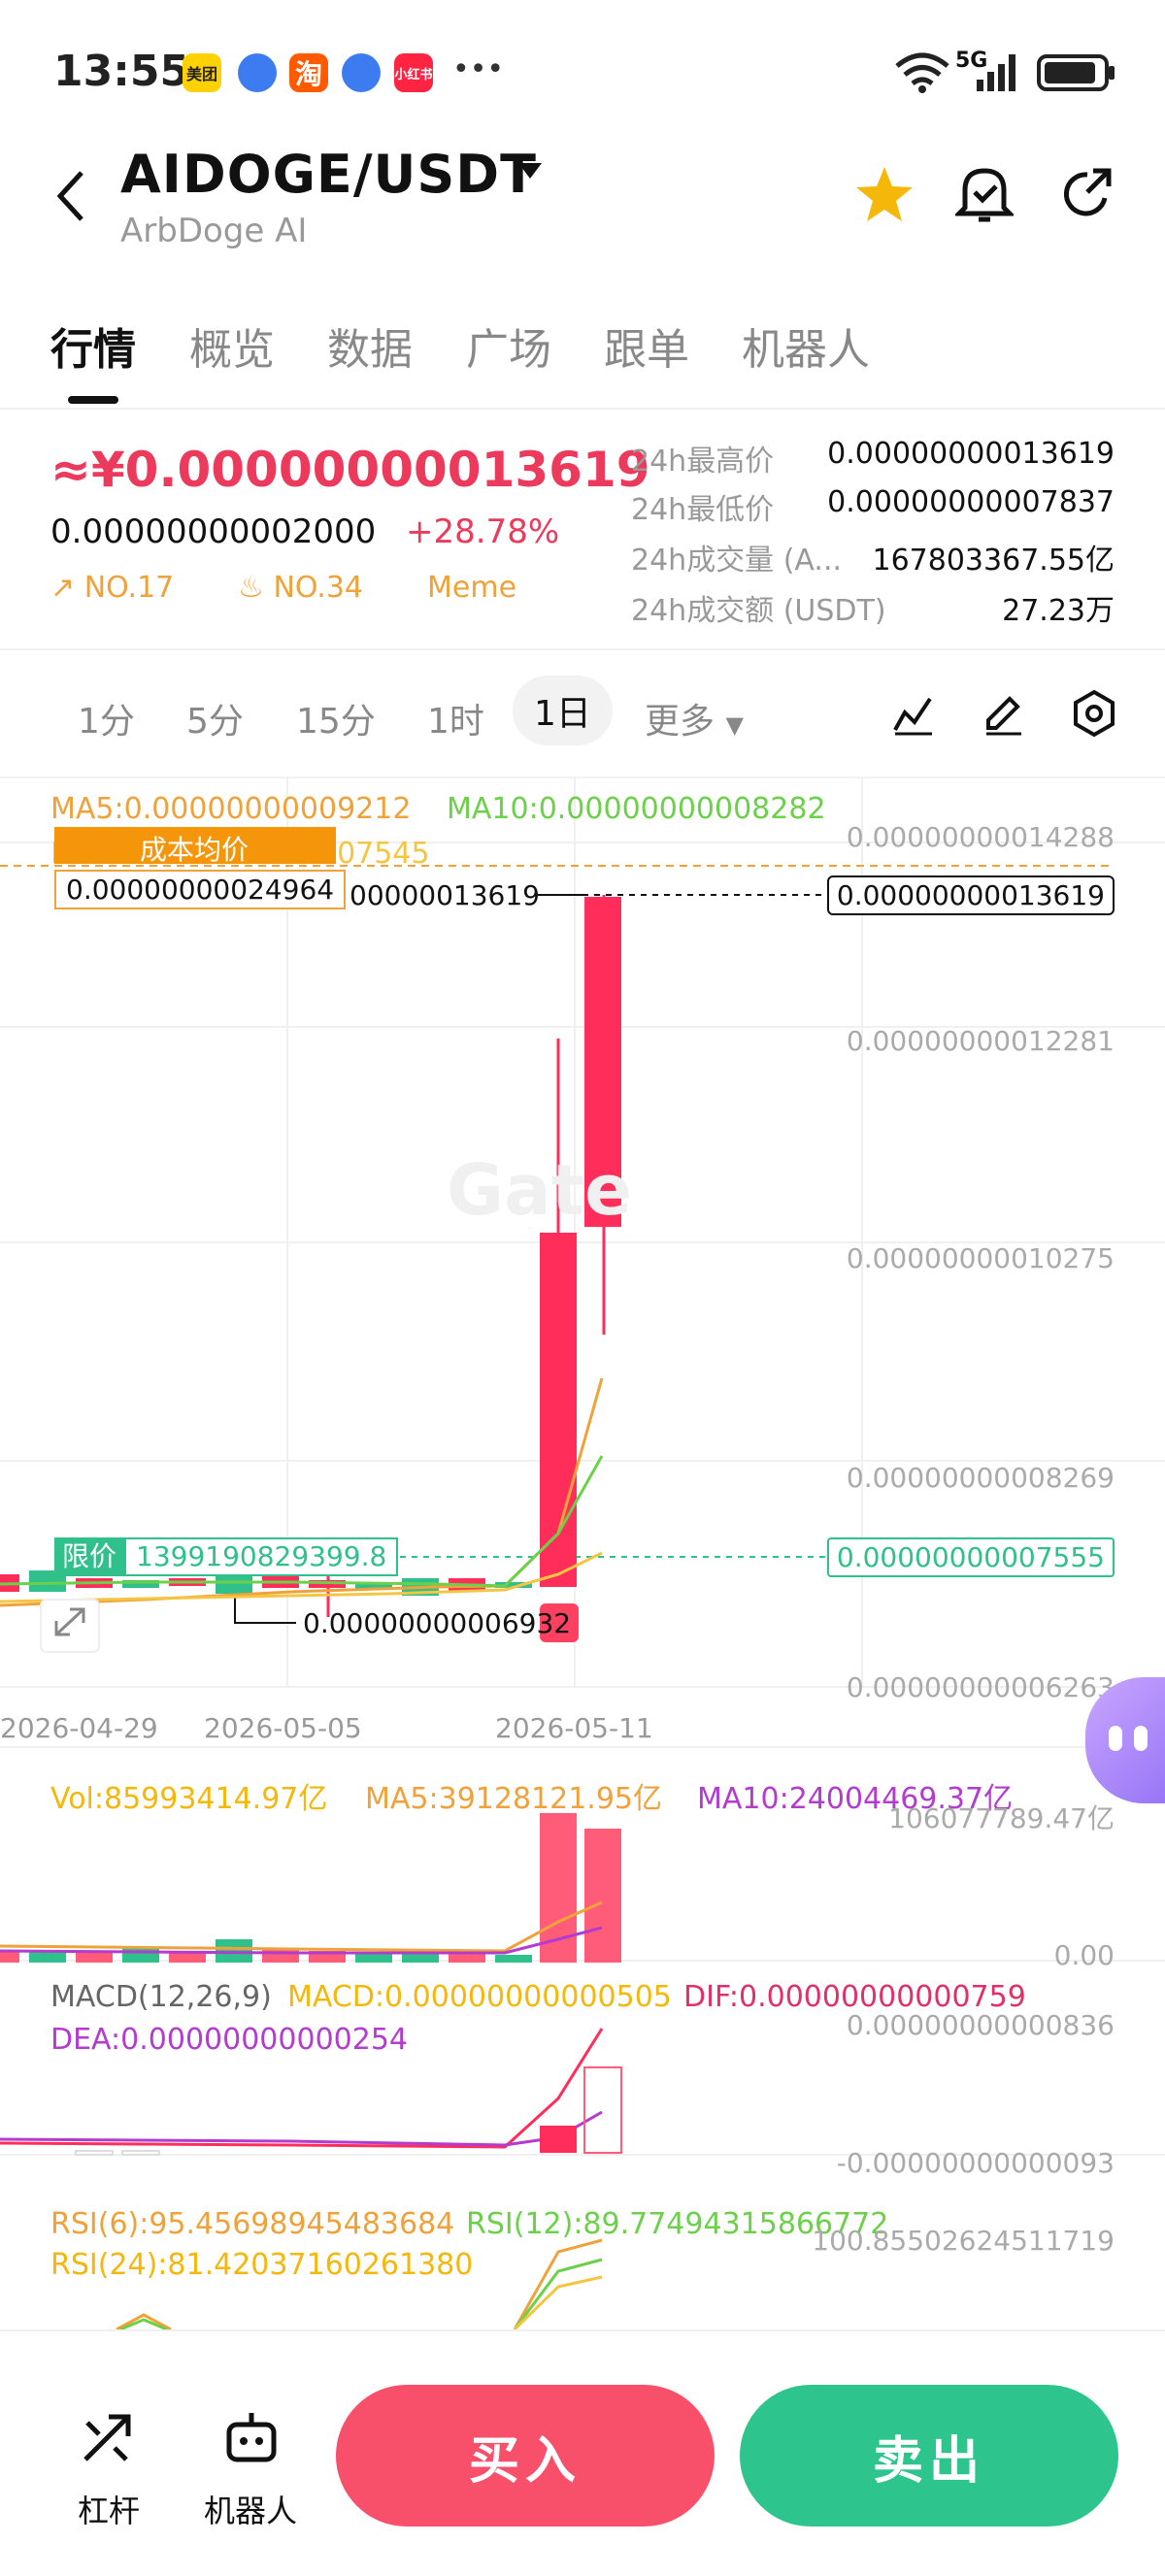 The height and width of the screenshot is (2576, 1165). I want to click on pair-title: AIDOGE/USDT, so click(328, 174).